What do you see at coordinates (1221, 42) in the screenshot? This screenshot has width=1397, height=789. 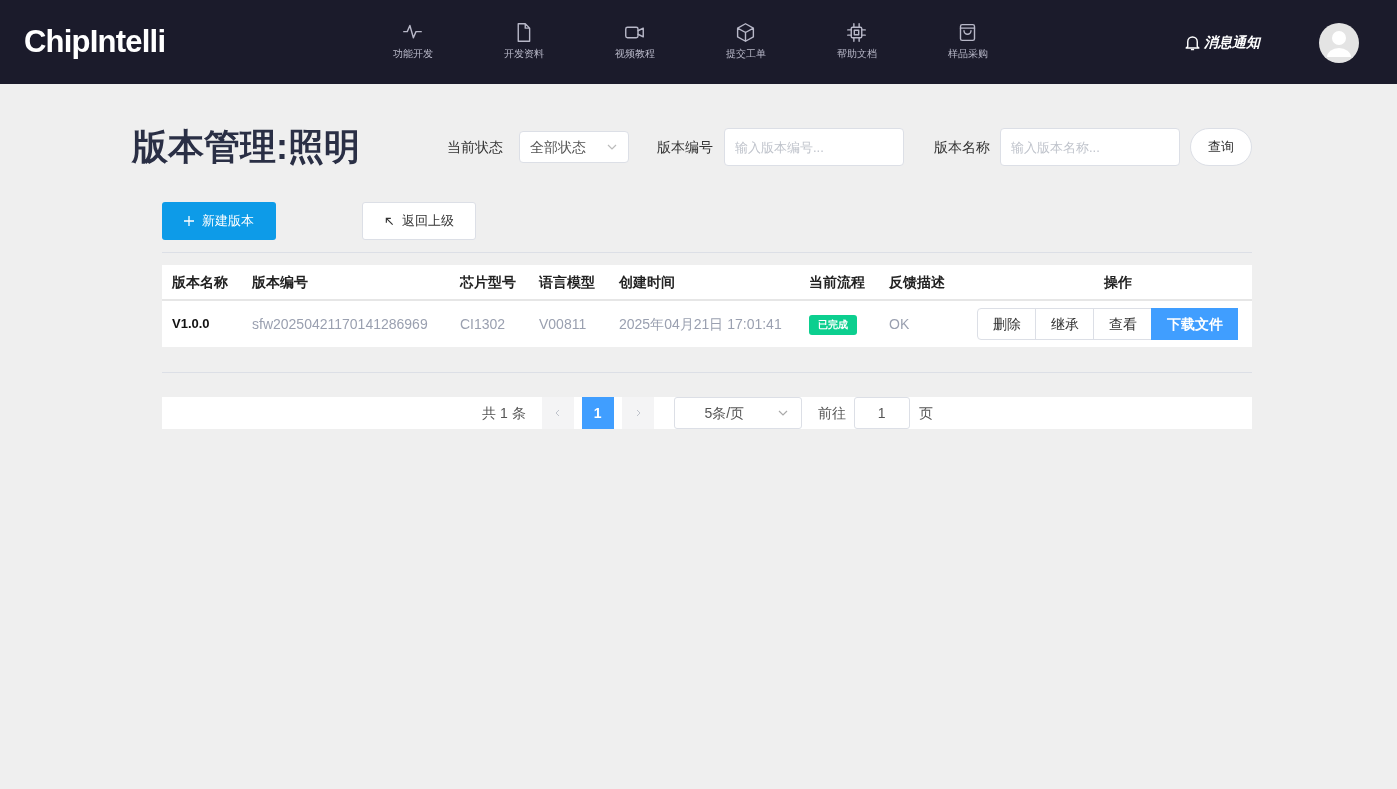 I see `notification-link: 消息通知` at bounding box center [1221, 42].